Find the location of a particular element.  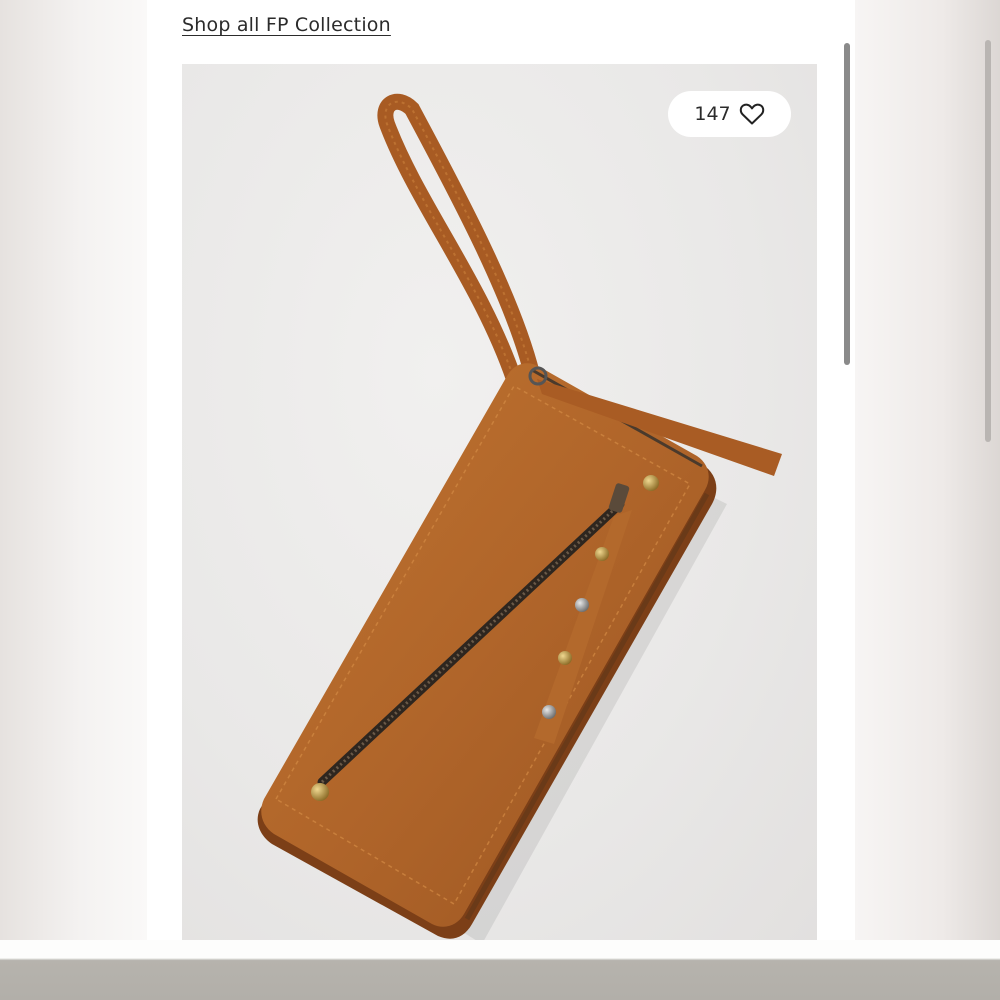

shop-all-collection-link: Shop all FP Collection is located at coordinates (286, 25).